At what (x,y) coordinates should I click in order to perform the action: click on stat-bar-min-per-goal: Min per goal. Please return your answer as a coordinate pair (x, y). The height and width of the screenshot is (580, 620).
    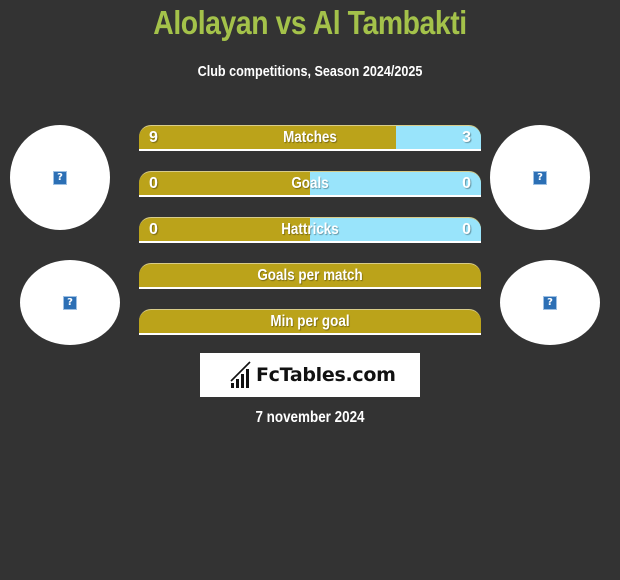
    Looking at the image, I should click on (310, 322).